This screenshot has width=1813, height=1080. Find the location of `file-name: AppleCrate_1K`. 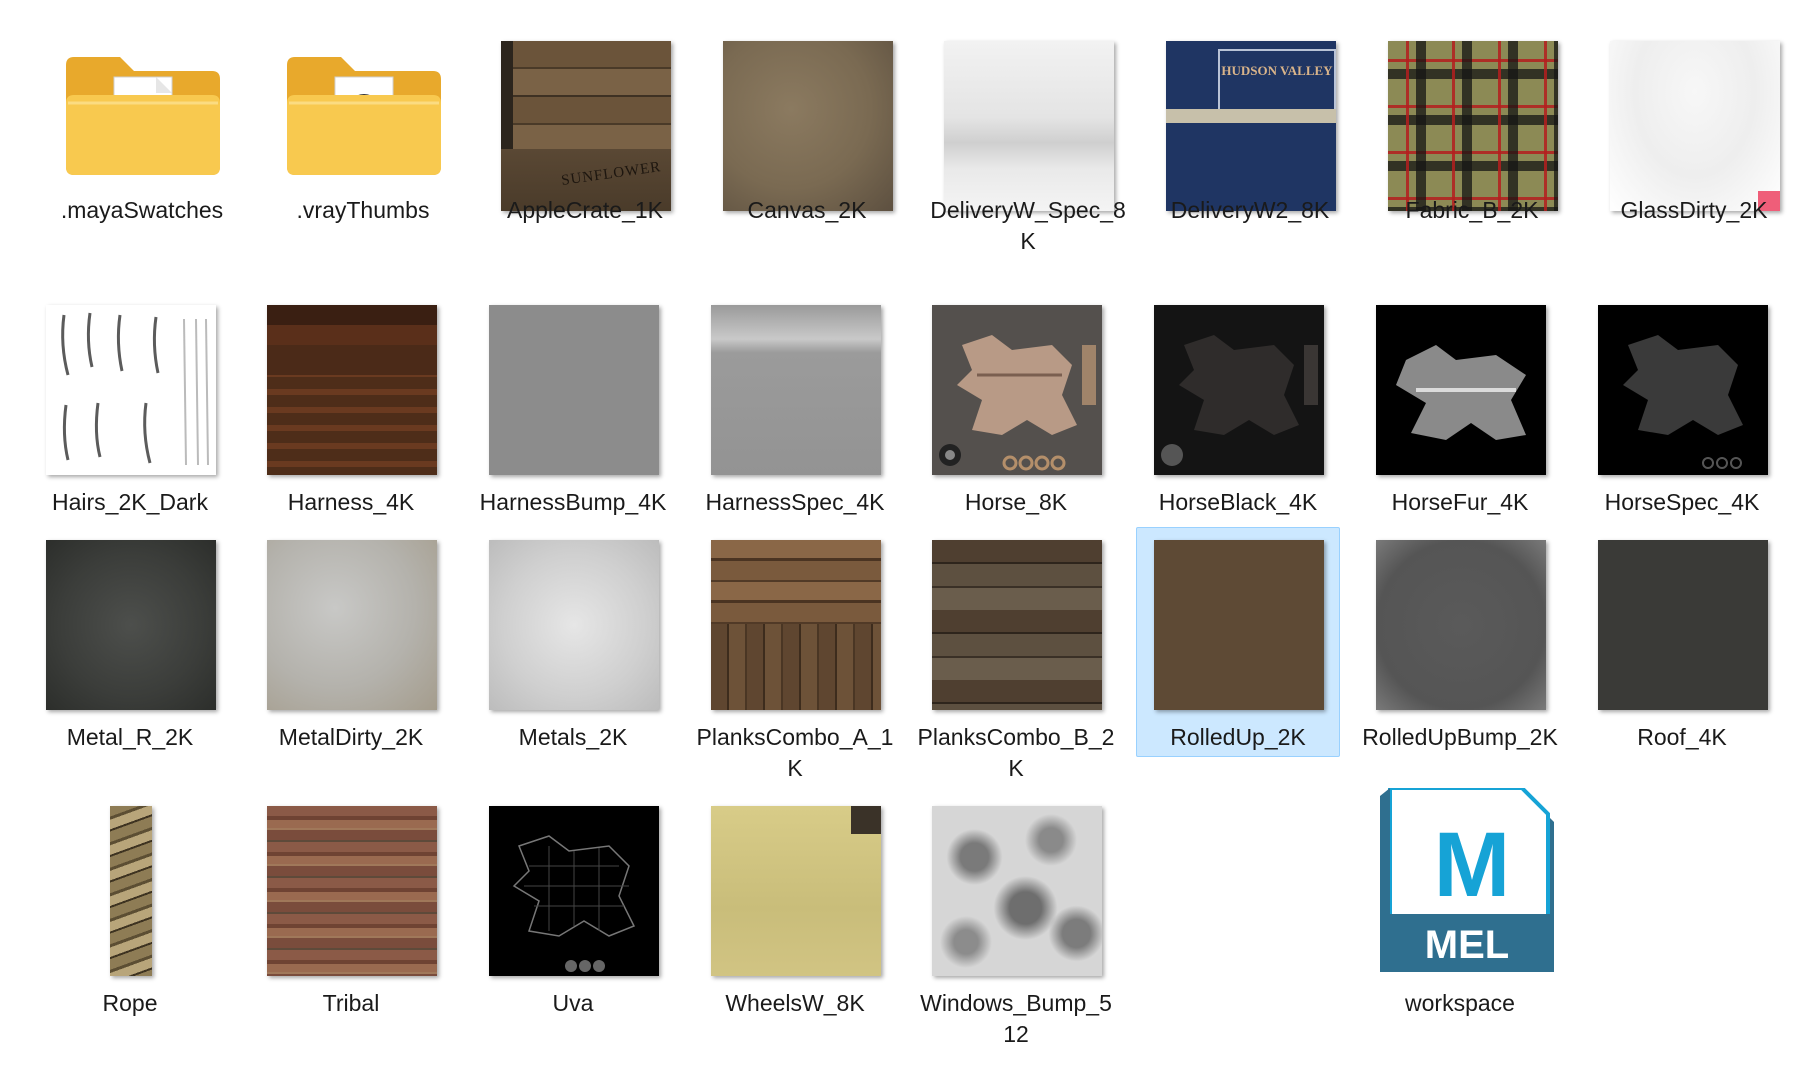

file-name: AppleCrate_1K is located at coordinates (585, 210).